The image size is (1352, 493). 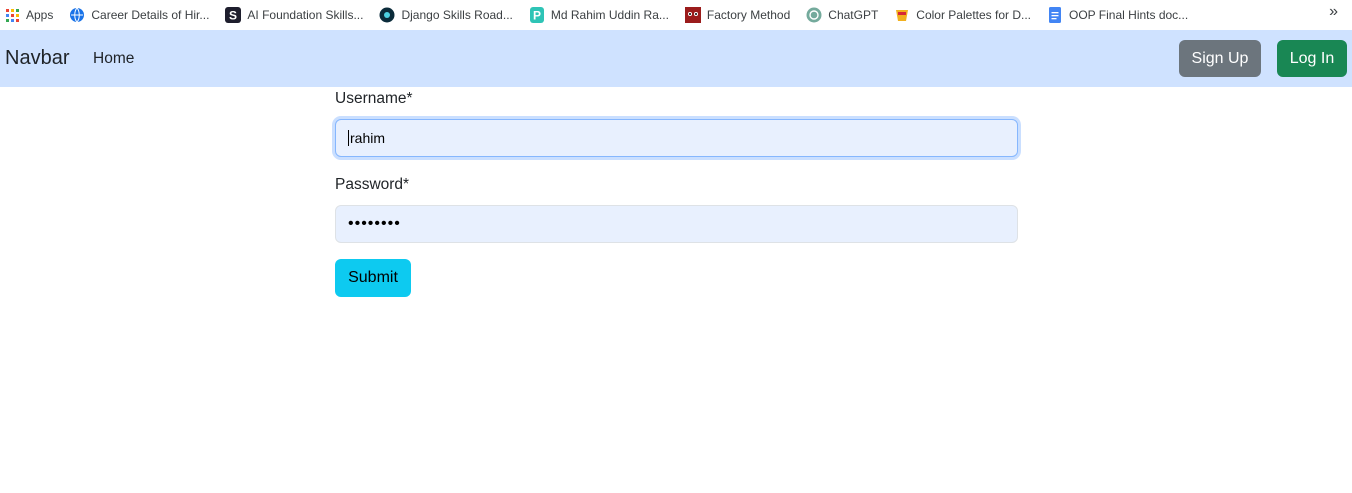 I want to click on username-label: Username*, so click(x=374, y=98).